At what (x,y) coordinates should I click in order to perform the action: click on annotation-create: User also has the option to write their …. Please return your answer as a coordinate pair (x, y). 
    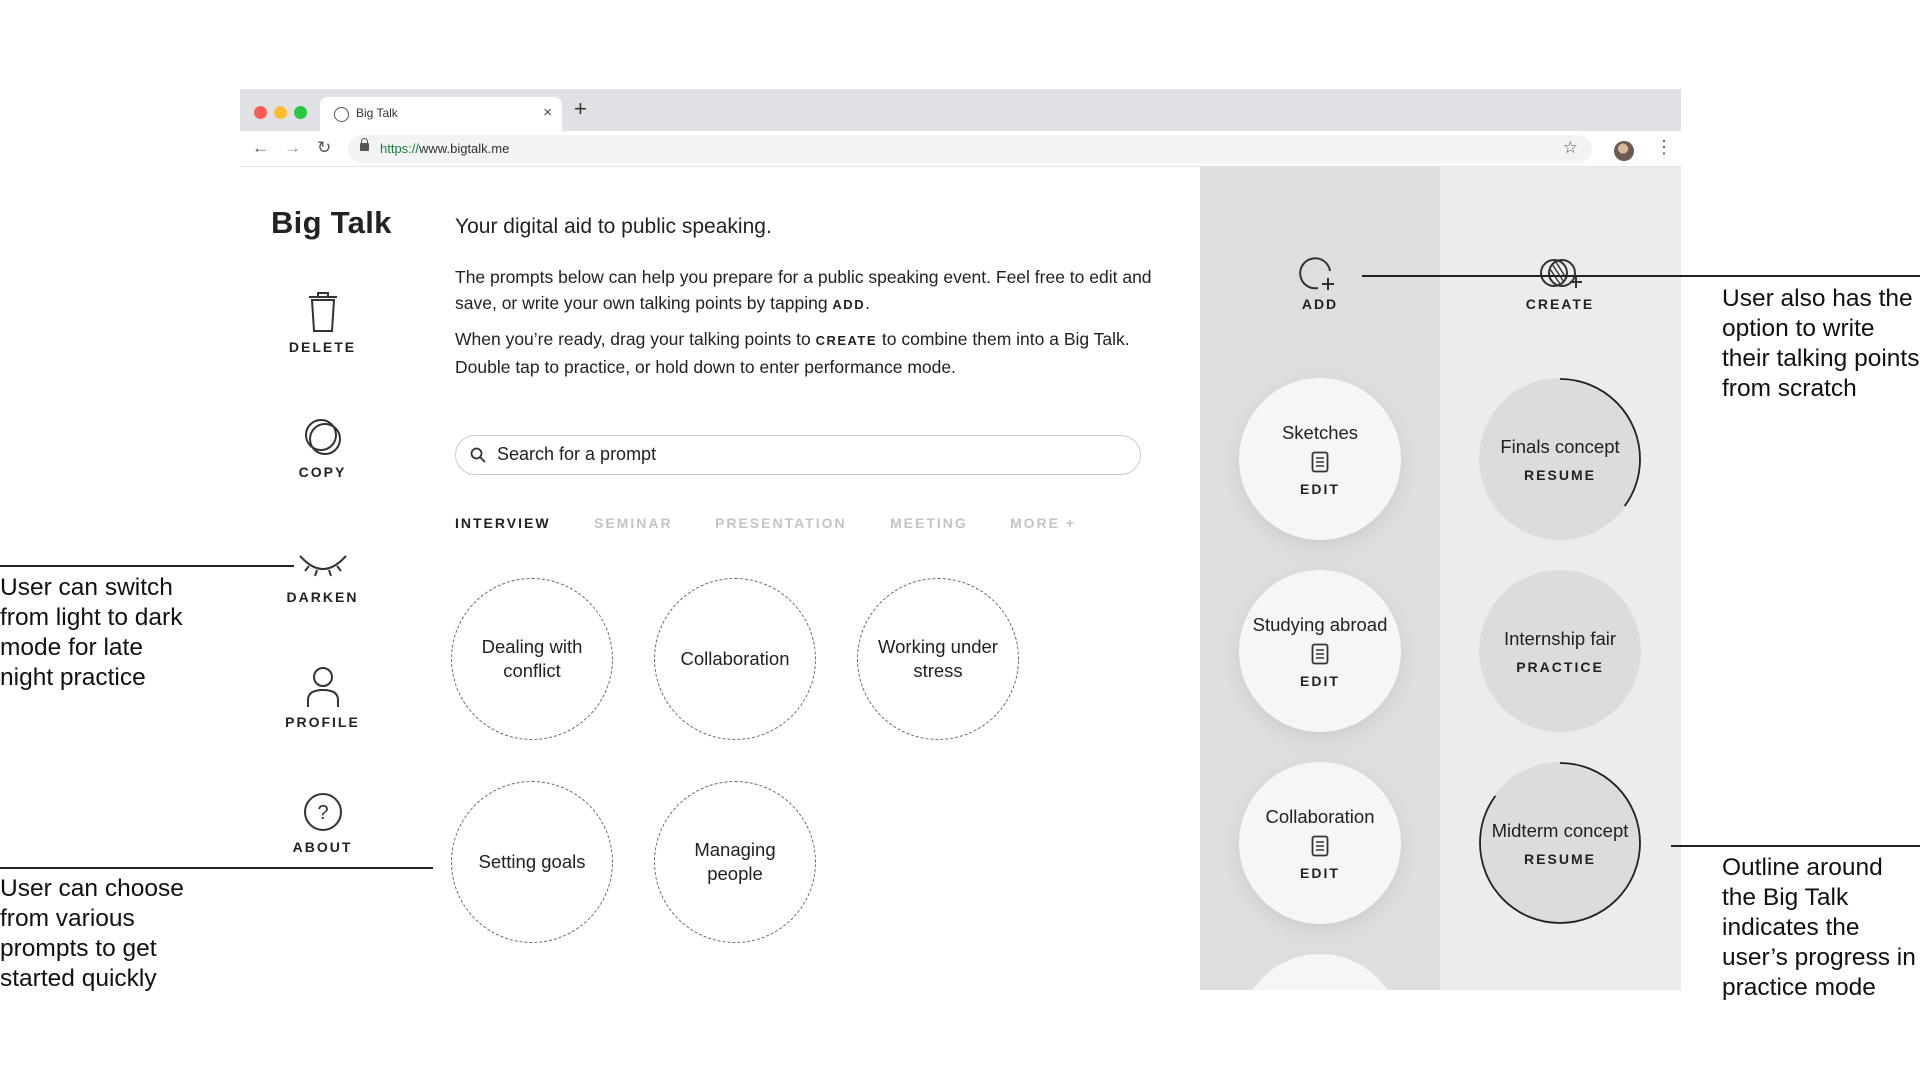
    Looking at the image, I should click on (1821, 343).